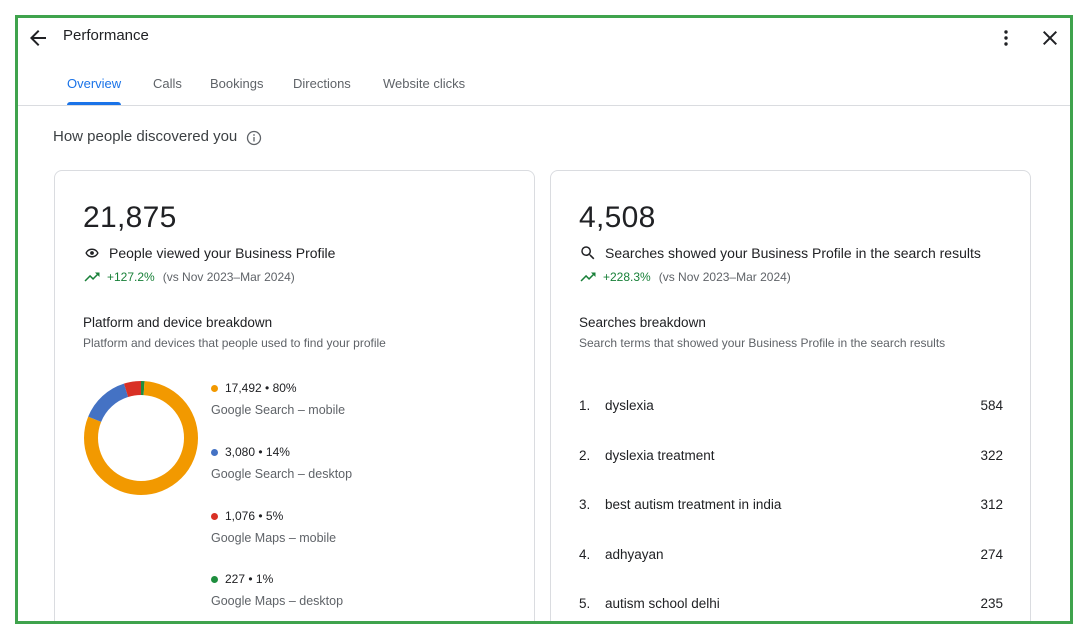  I want to click on profile-views-trend-period: (vs Nov 2023–Mar 2024), so click(228, 277).